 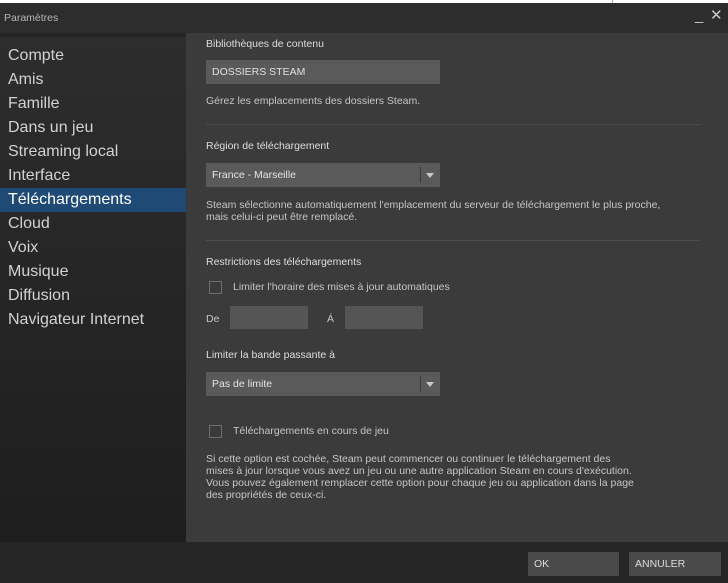 What do you see at coordinates (323, 72) in the screenshot?
I see `steam-folders-button: DOSSIERS STEAM` at bounding box center [323, 72].